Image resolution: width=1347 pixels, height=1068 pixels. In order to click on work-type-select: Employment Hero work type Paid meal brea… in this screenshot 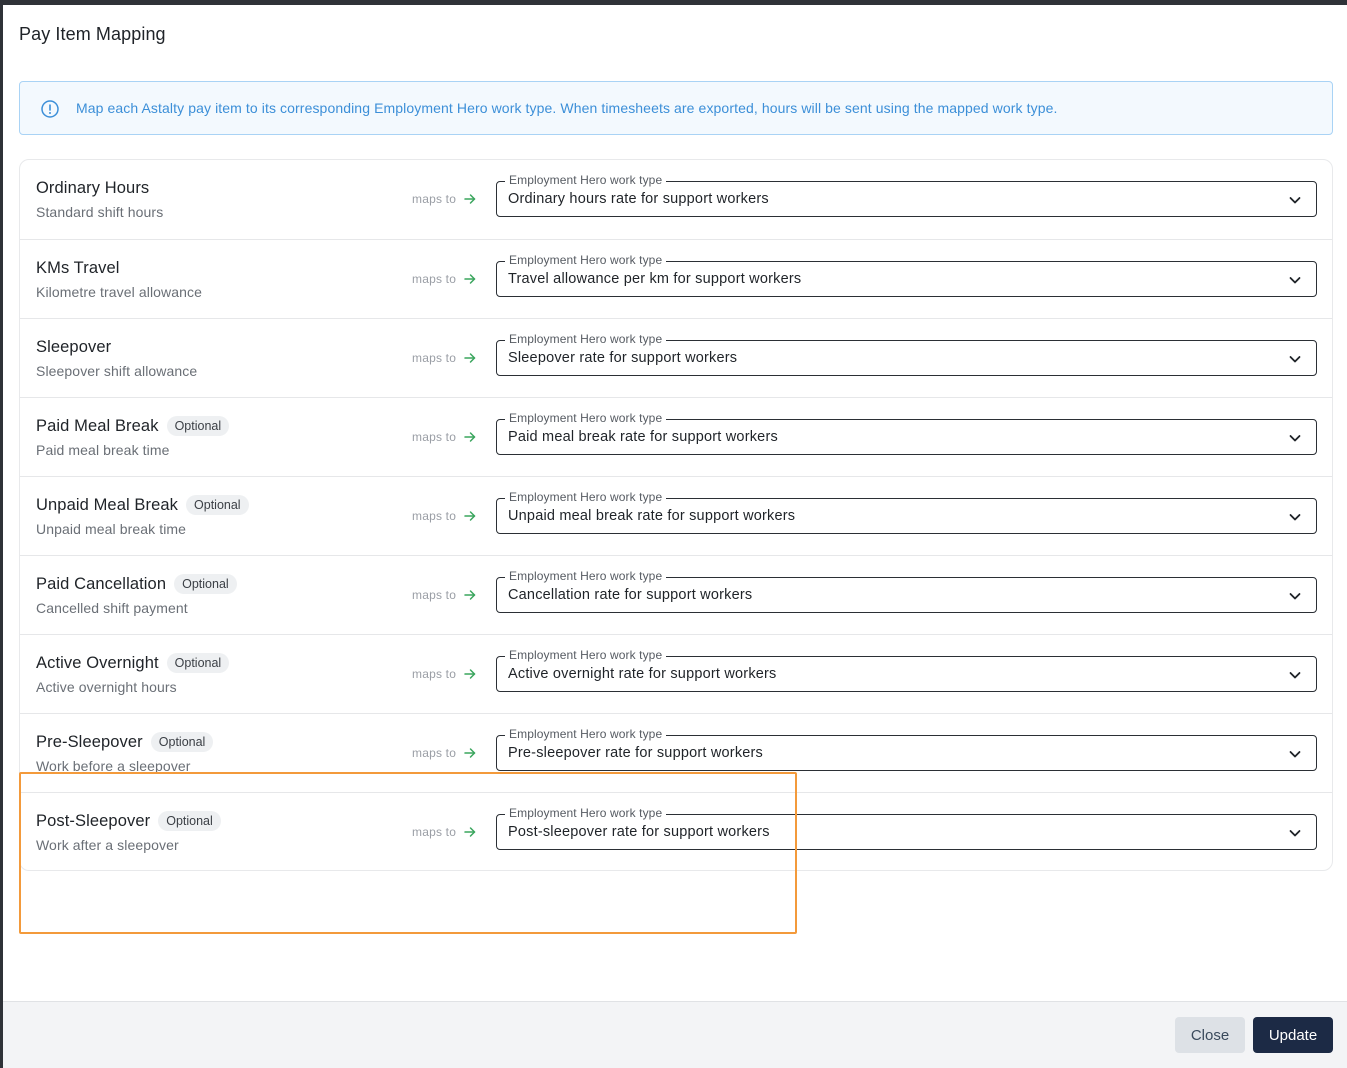, I will do `click(906, 433)`.